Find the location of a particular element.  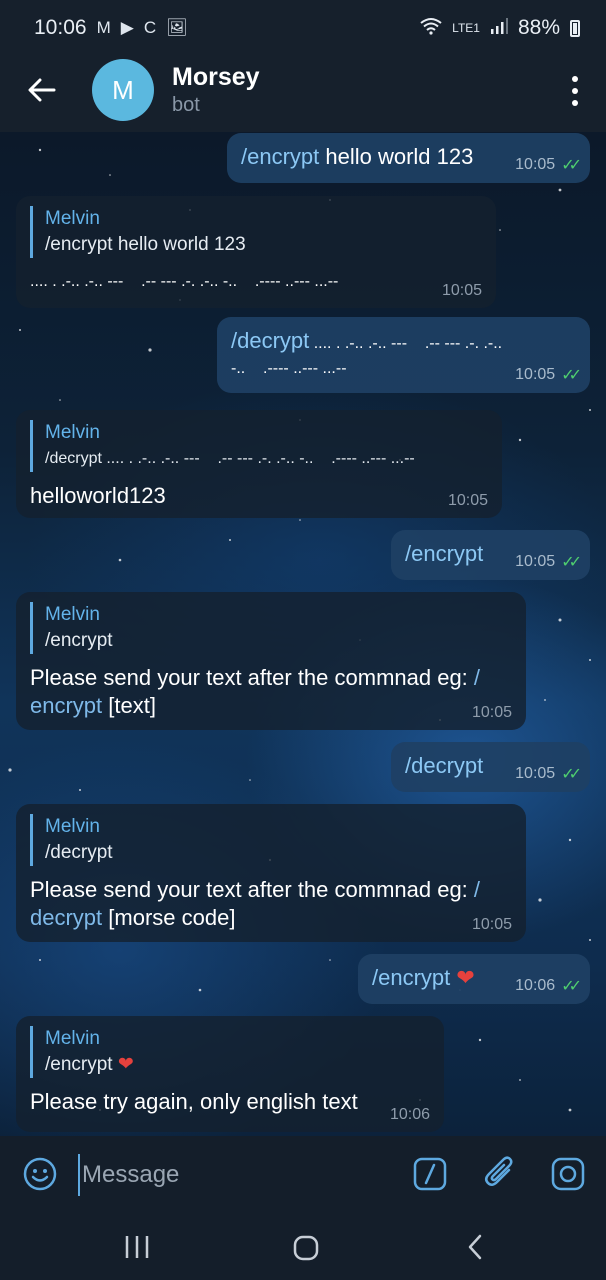

more-options-icon is located at coordinates (575, 91).